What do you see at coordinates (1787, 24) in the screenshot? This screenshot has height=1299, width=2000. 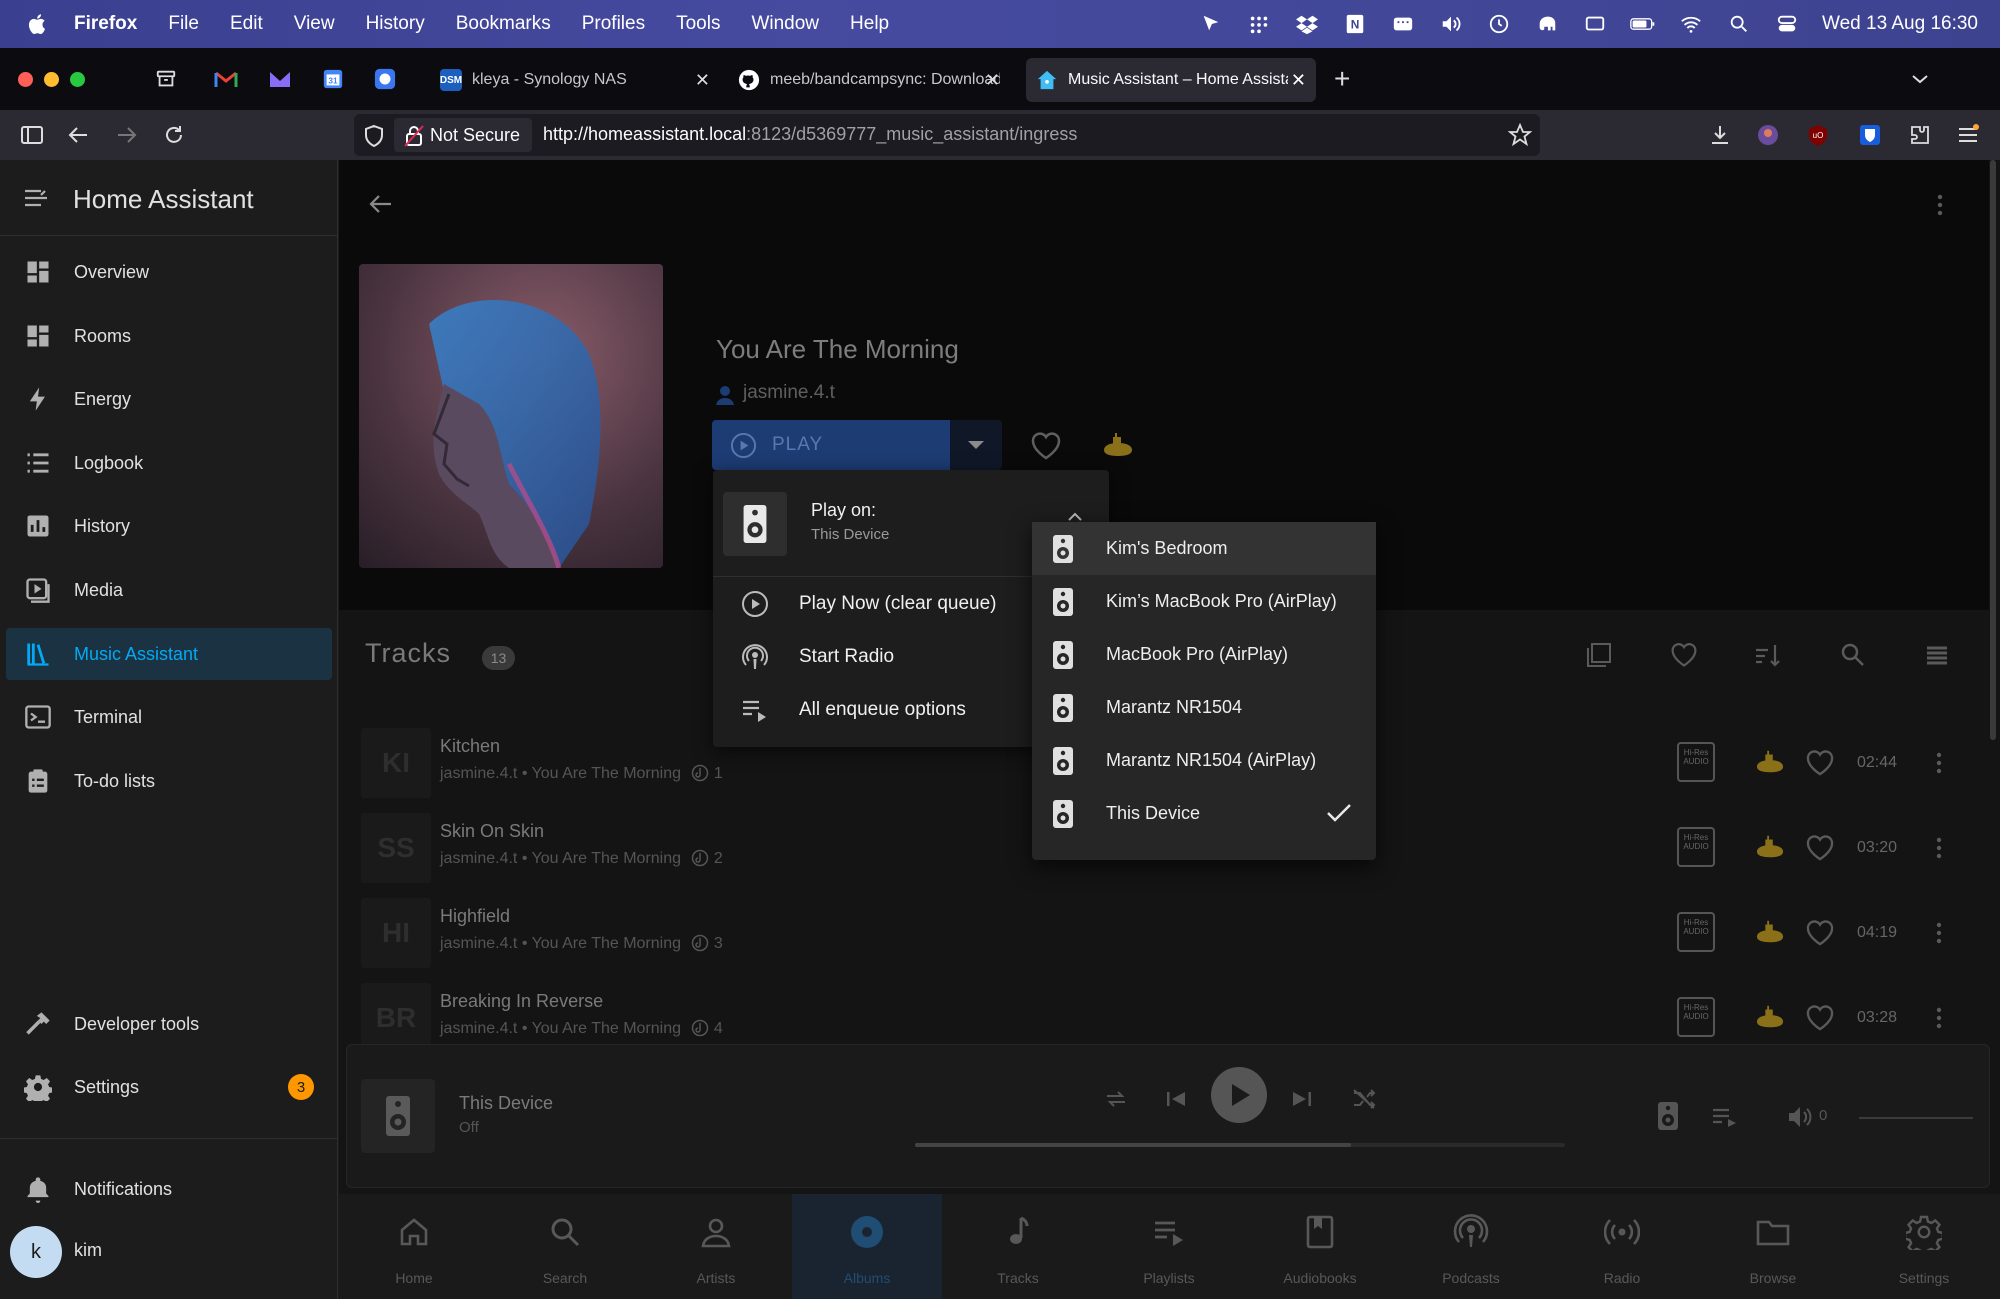 I see `control-center-icon` at bounding box center [1787, 24].